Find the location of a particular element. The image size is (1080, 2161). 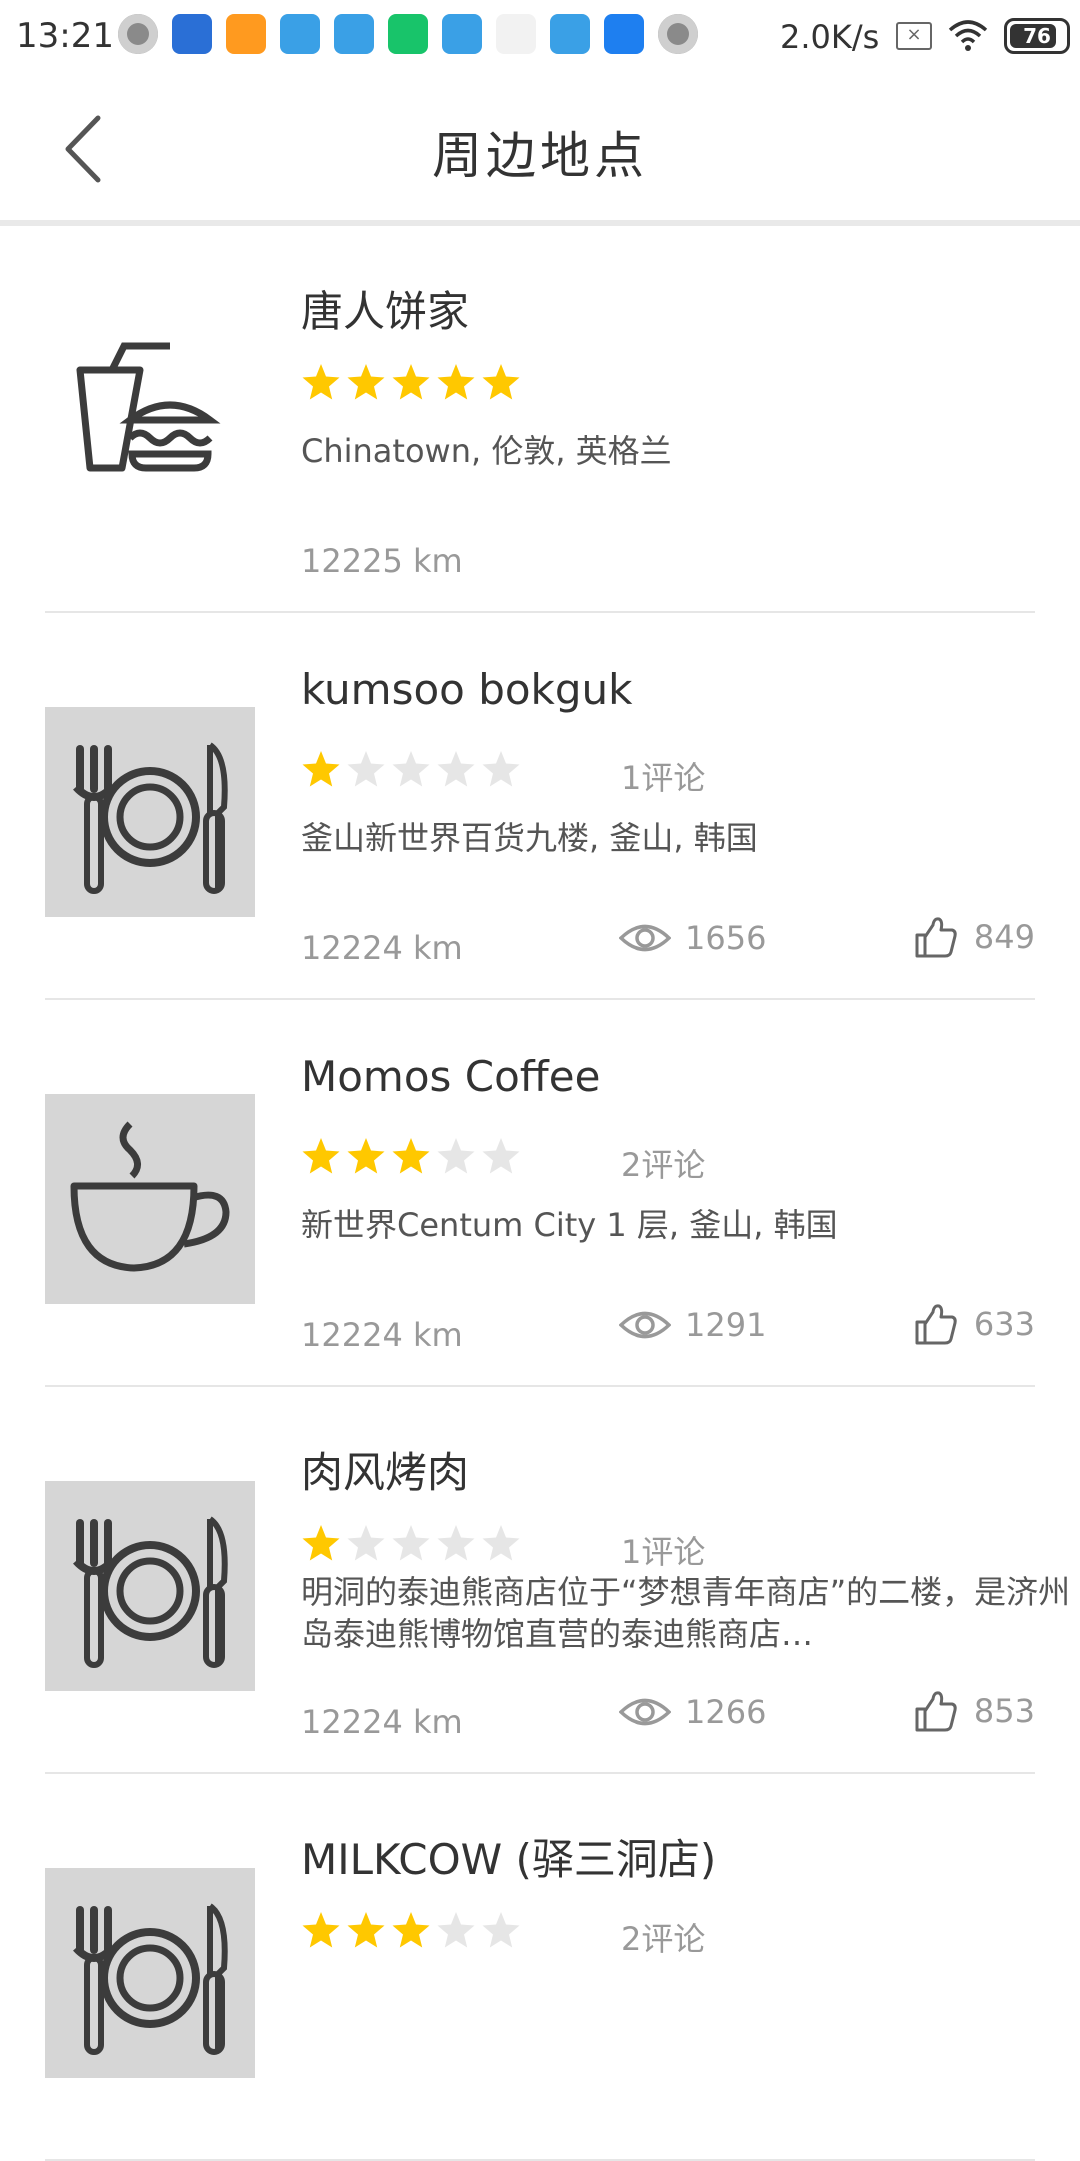

network-speed: 2.0K/s is located at coordinates (830, 37).